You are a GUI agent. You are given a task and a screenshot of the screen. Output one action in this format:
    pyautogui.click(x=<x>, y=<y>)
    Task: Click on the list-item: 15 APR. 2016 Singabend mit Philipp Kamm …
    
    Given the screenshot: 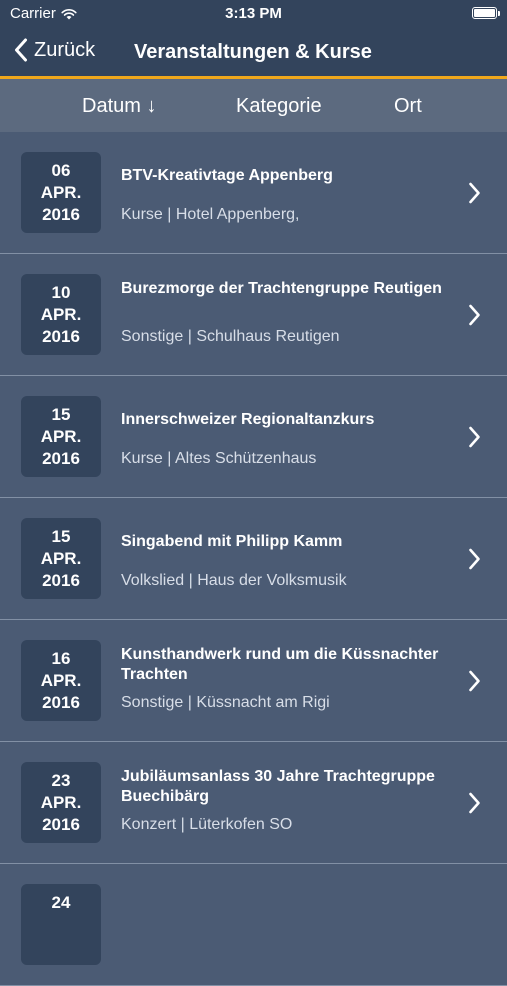 What is the action you would take?
    pyautogui.click(x=253, y=559)
    